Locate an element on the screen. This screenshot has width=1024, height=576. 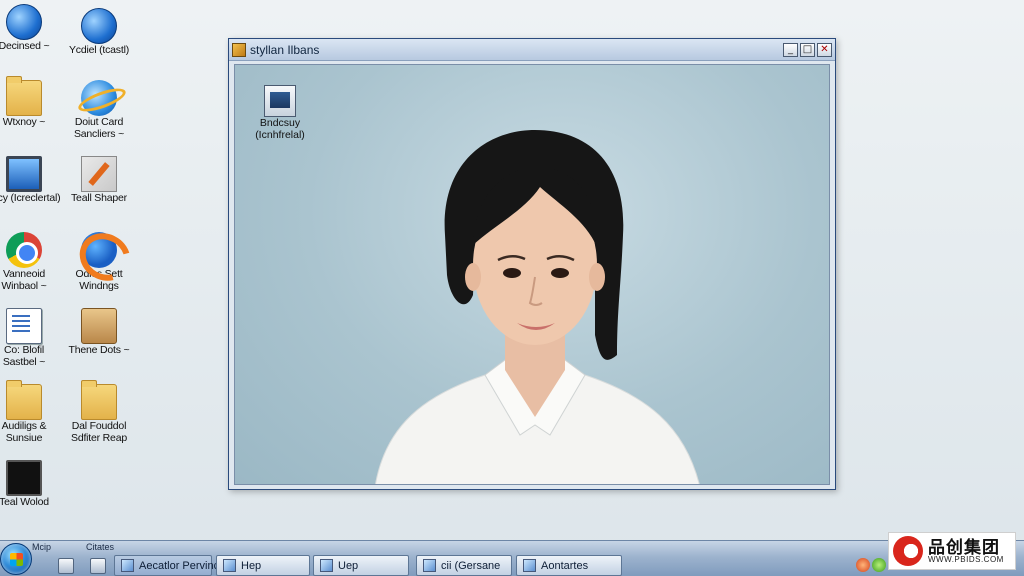
desktop-icon: Teall Shaper is located at coordinates (99, 180).